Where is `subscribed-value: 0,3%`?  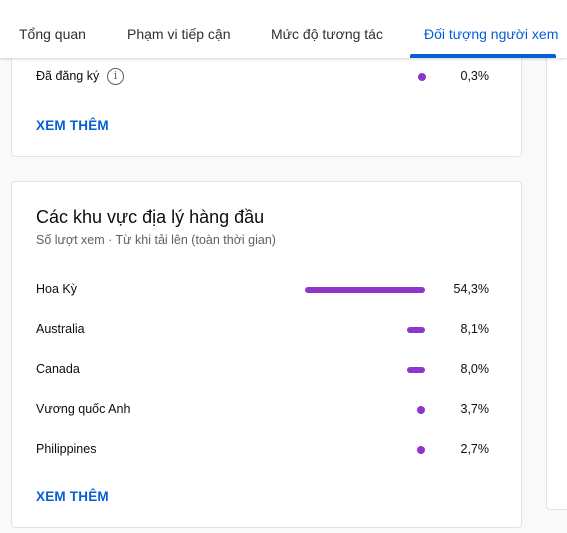
subscribed-value: 0,3% is located at coordinates (475, 76).